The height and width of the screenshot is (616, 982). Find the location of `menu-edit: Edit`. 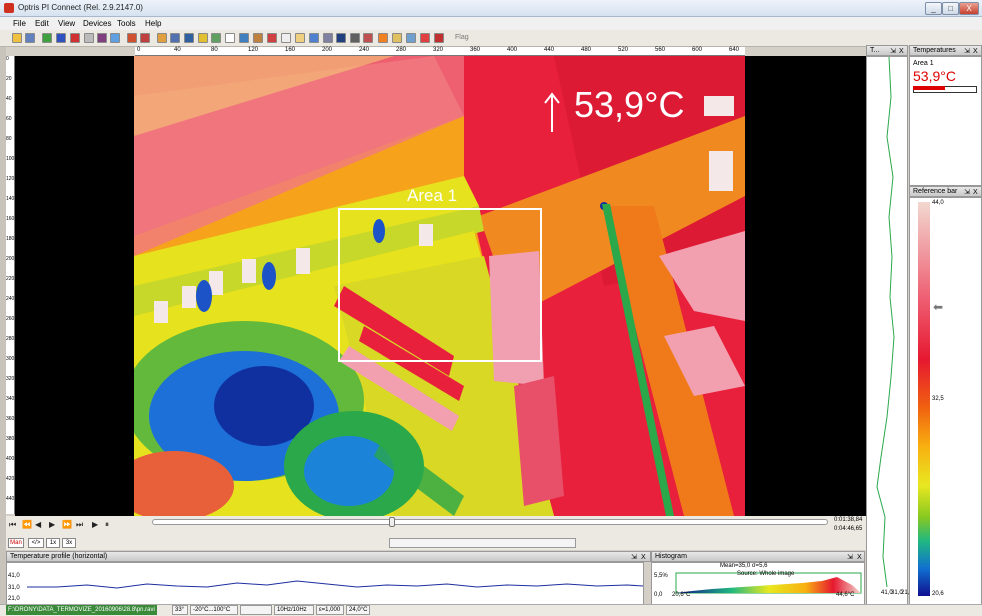

menu-edit: Edit is located at coordinates (42, 23).